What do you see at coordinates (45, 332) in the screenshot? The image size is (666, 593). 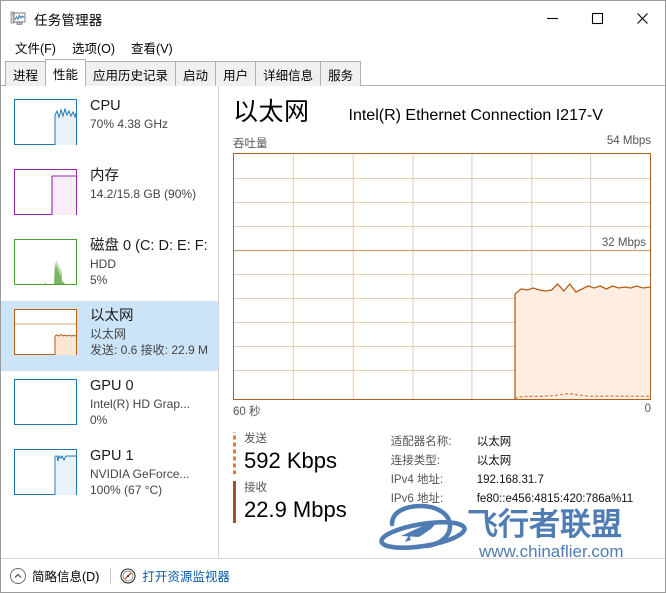 I see `ethernet-thumbnail` at bounding box center [45, 332].